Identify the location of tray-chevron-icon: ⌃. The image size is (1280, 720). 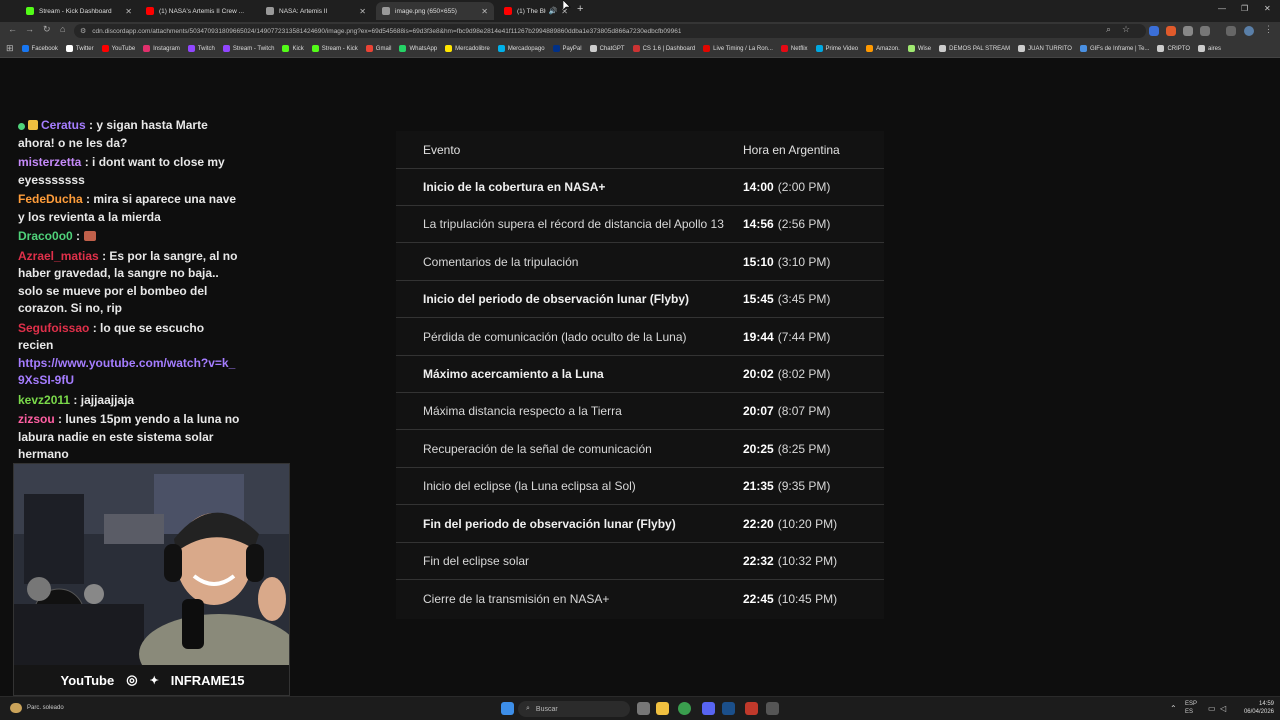
(1173, 708).